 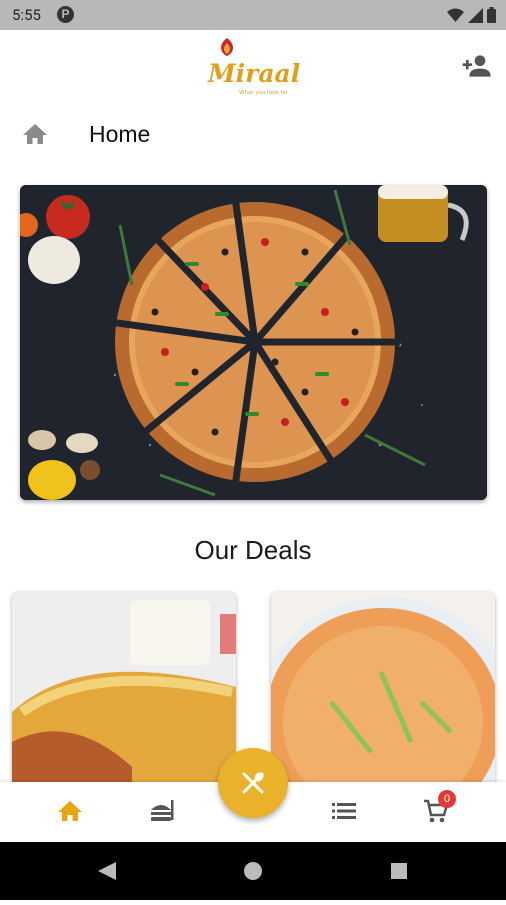 What do you see at coordinates (35, 134) in the screenshot?
I see `home-icon` at bounding box center [35, 134].